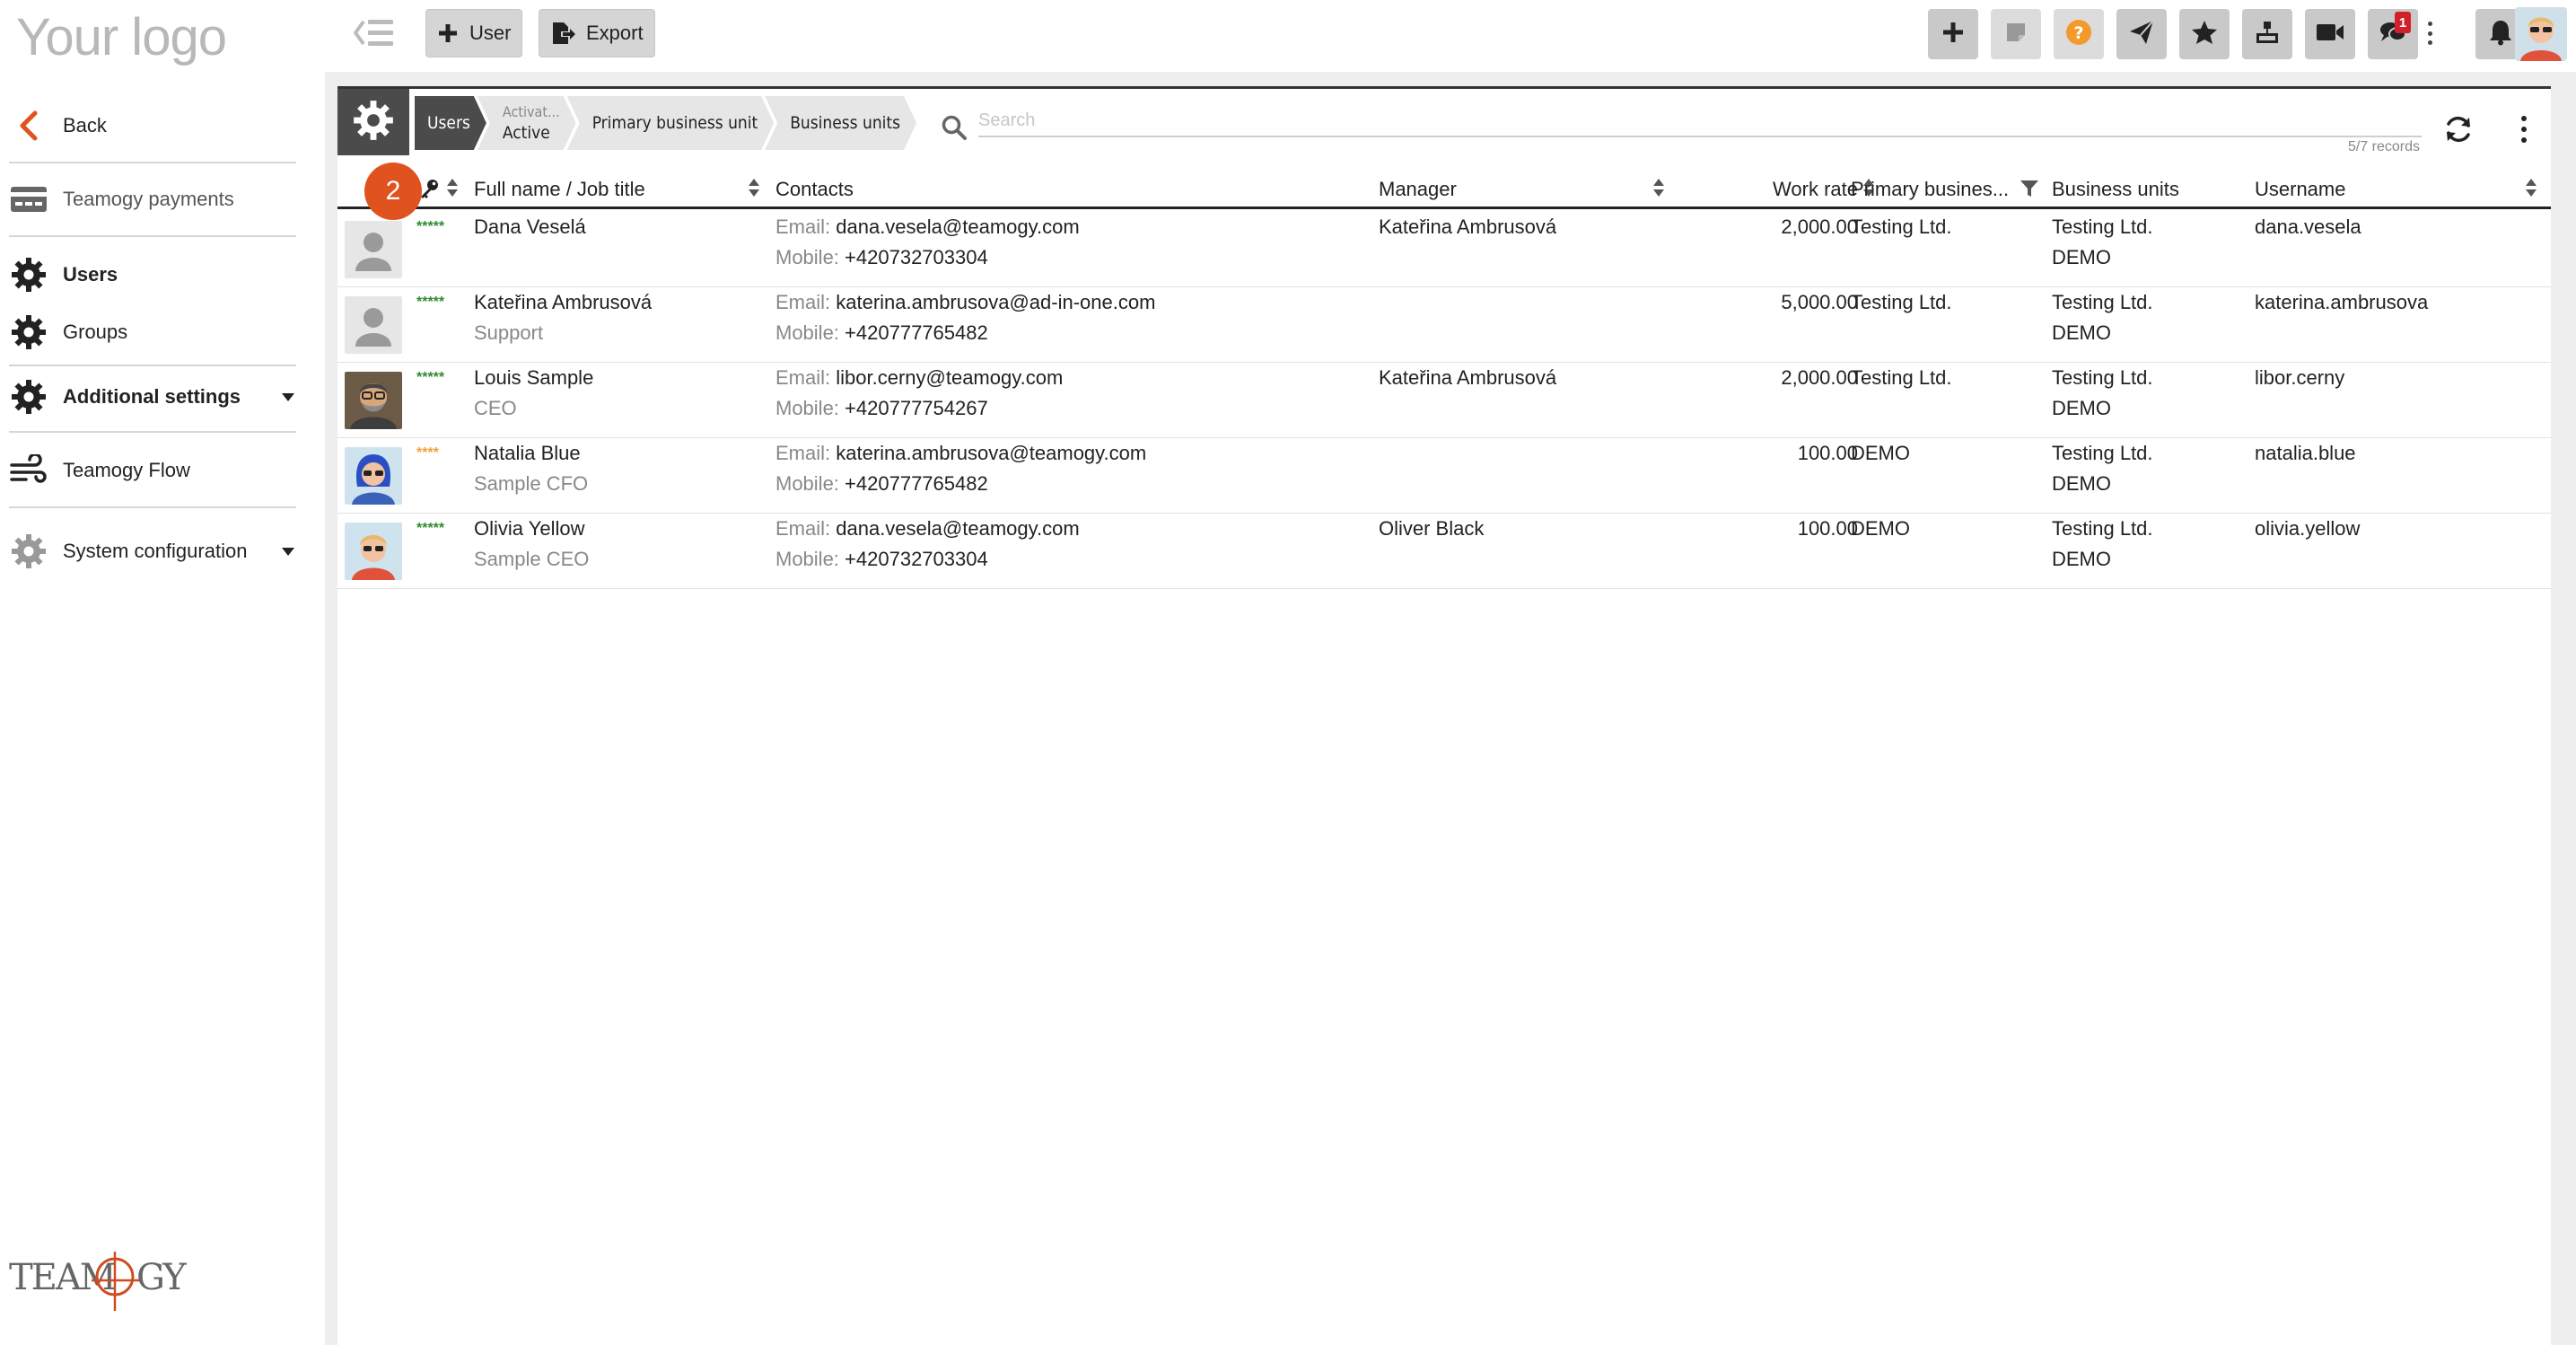  What do you see at coordinates (559, 189) in the screenshot?
I see `column-header-name: Full name / Job title` at bounding box center [559, 189].